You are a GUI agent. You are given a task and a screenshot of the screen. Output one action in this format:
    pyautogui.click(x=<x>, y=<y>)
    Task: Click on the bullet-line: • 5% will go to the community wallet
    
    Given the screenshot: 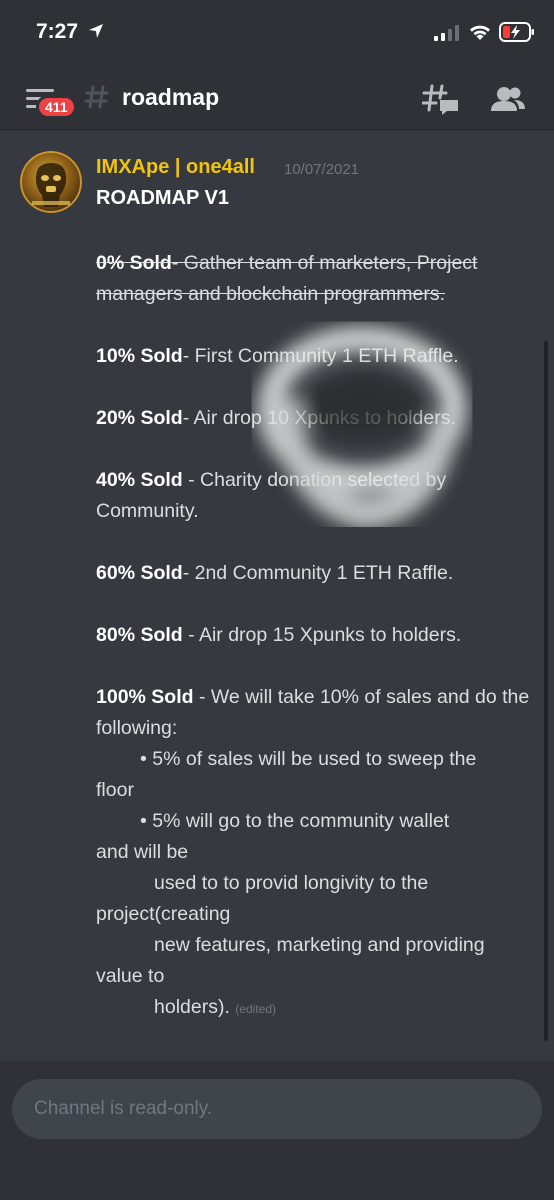 What is the action you would take?
    pyautogui.click(x=295, y=821)
    